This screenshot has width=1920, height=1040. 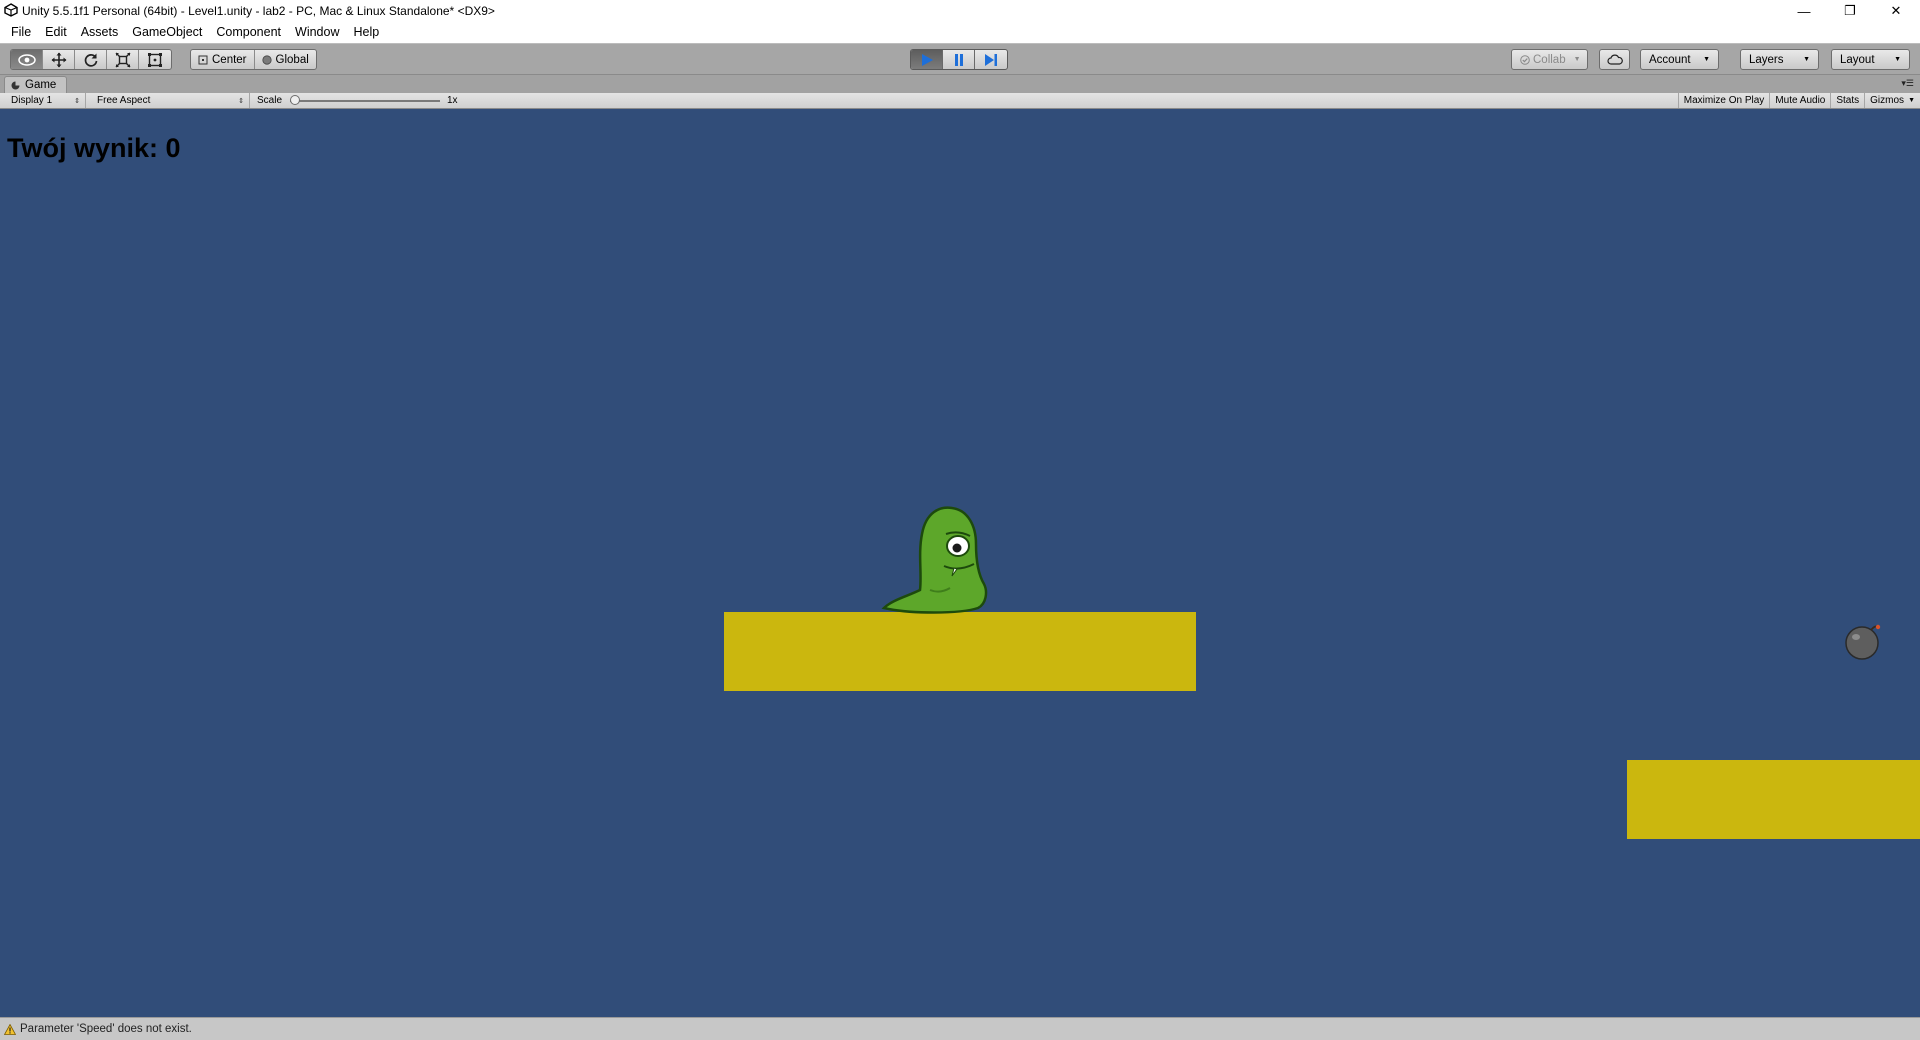 What do you see at coordinates (1863, 642) in the screenshot?
I see `bomb-sprite` at bounding box center [1863, 642].